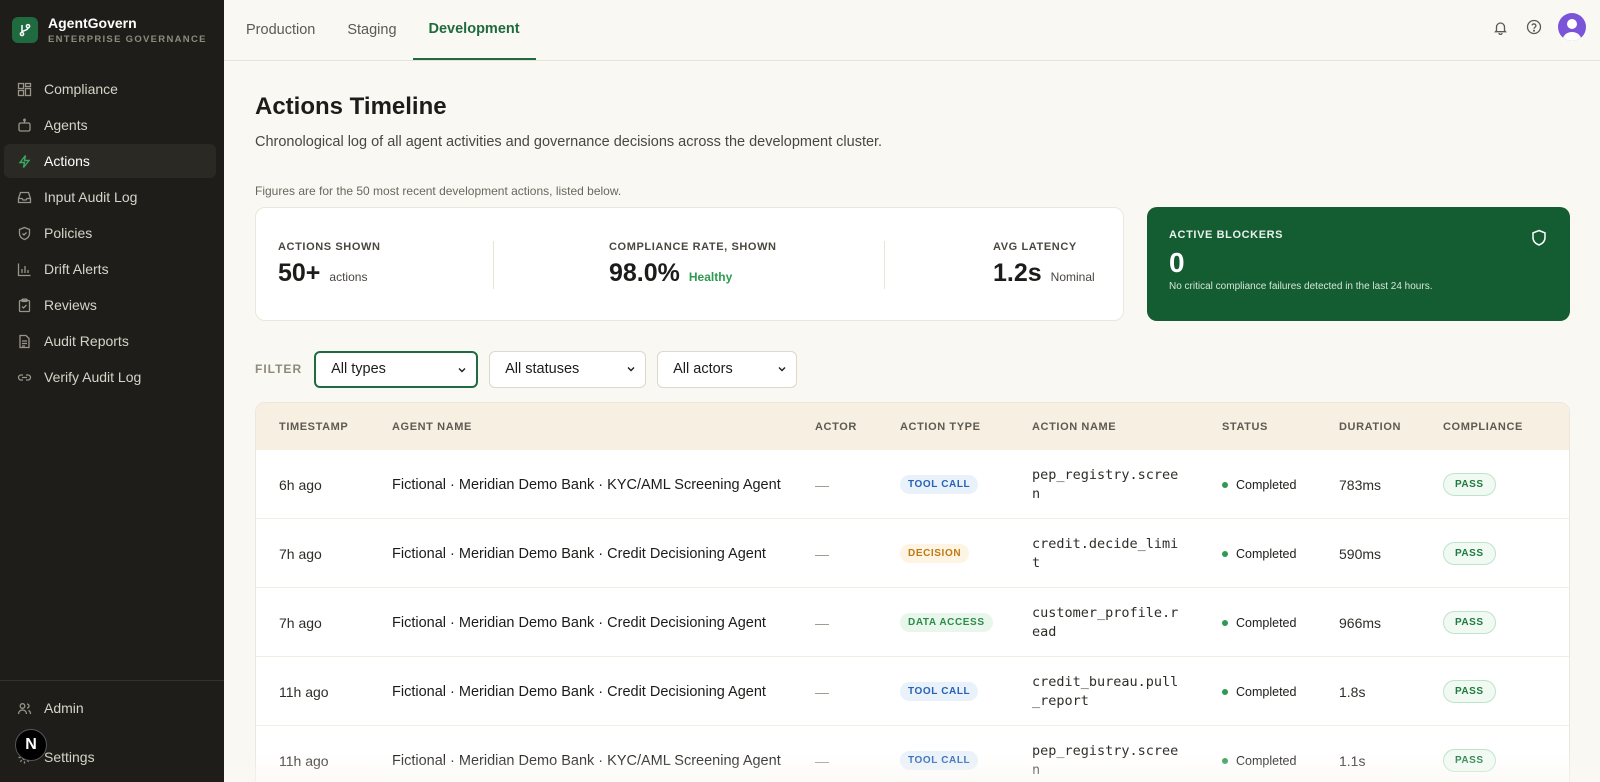  Describe the element at coordinates (1105, 760) in the screenshot. I see `action-name-cell: pep_registry.screen` at that location.